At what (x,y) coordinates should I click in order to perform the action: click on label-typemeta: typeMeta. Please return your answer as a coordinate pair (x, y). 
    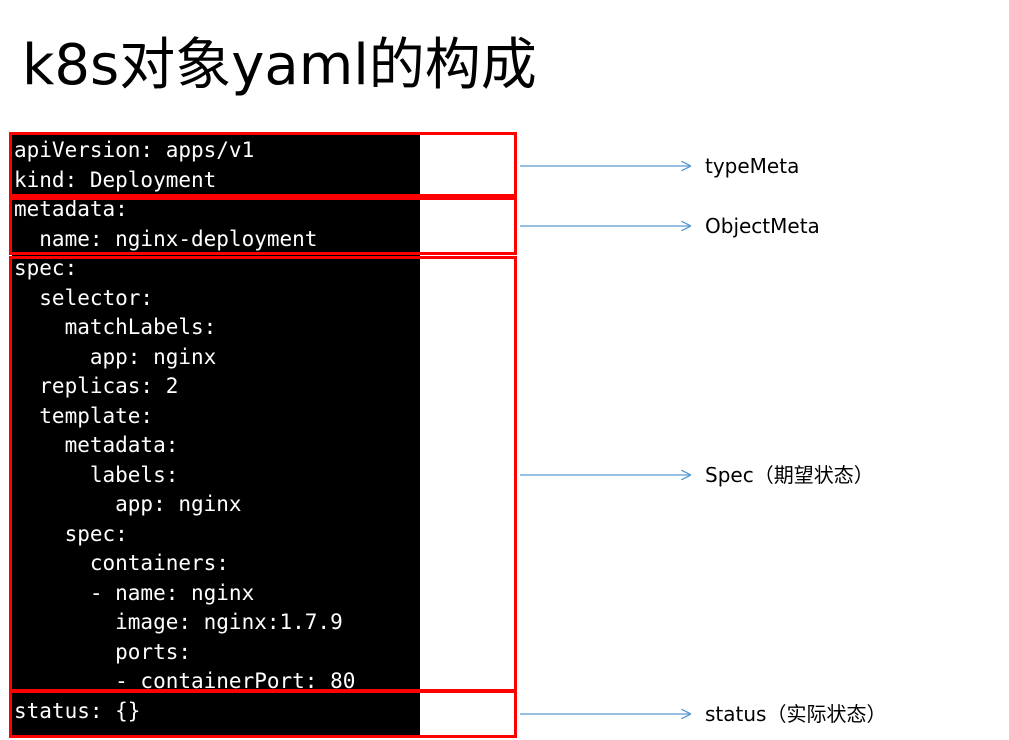
    Looking at the image, I should click on (752, 166).